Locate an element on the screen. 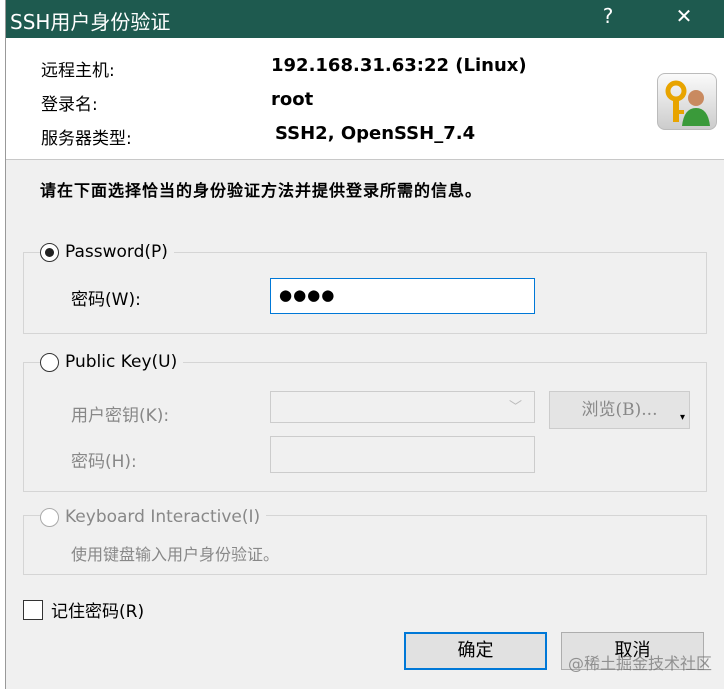 This screenshot has height=689, width=724. radio-disabled-icon is located at coordinates (49, 517).